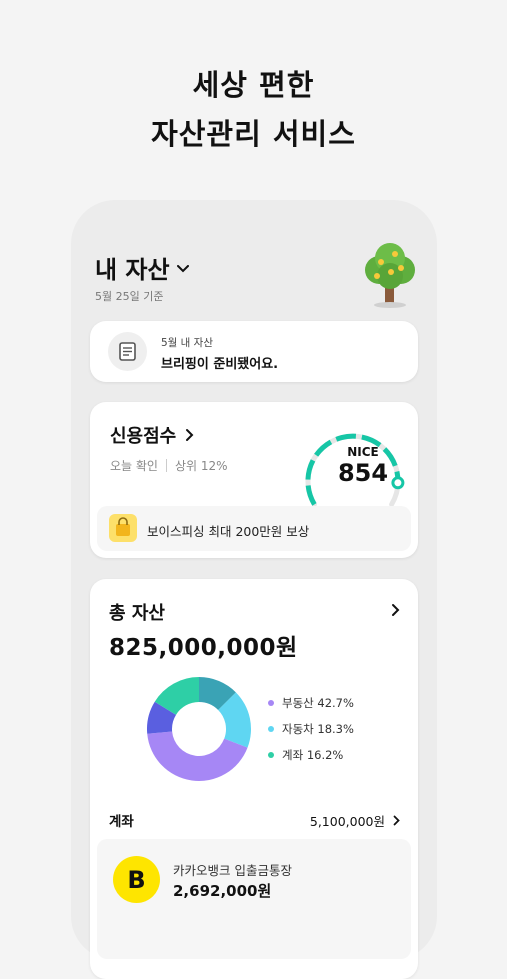 This screenshot has width=507, height=979. I want to click on divider, so click(166, 465).